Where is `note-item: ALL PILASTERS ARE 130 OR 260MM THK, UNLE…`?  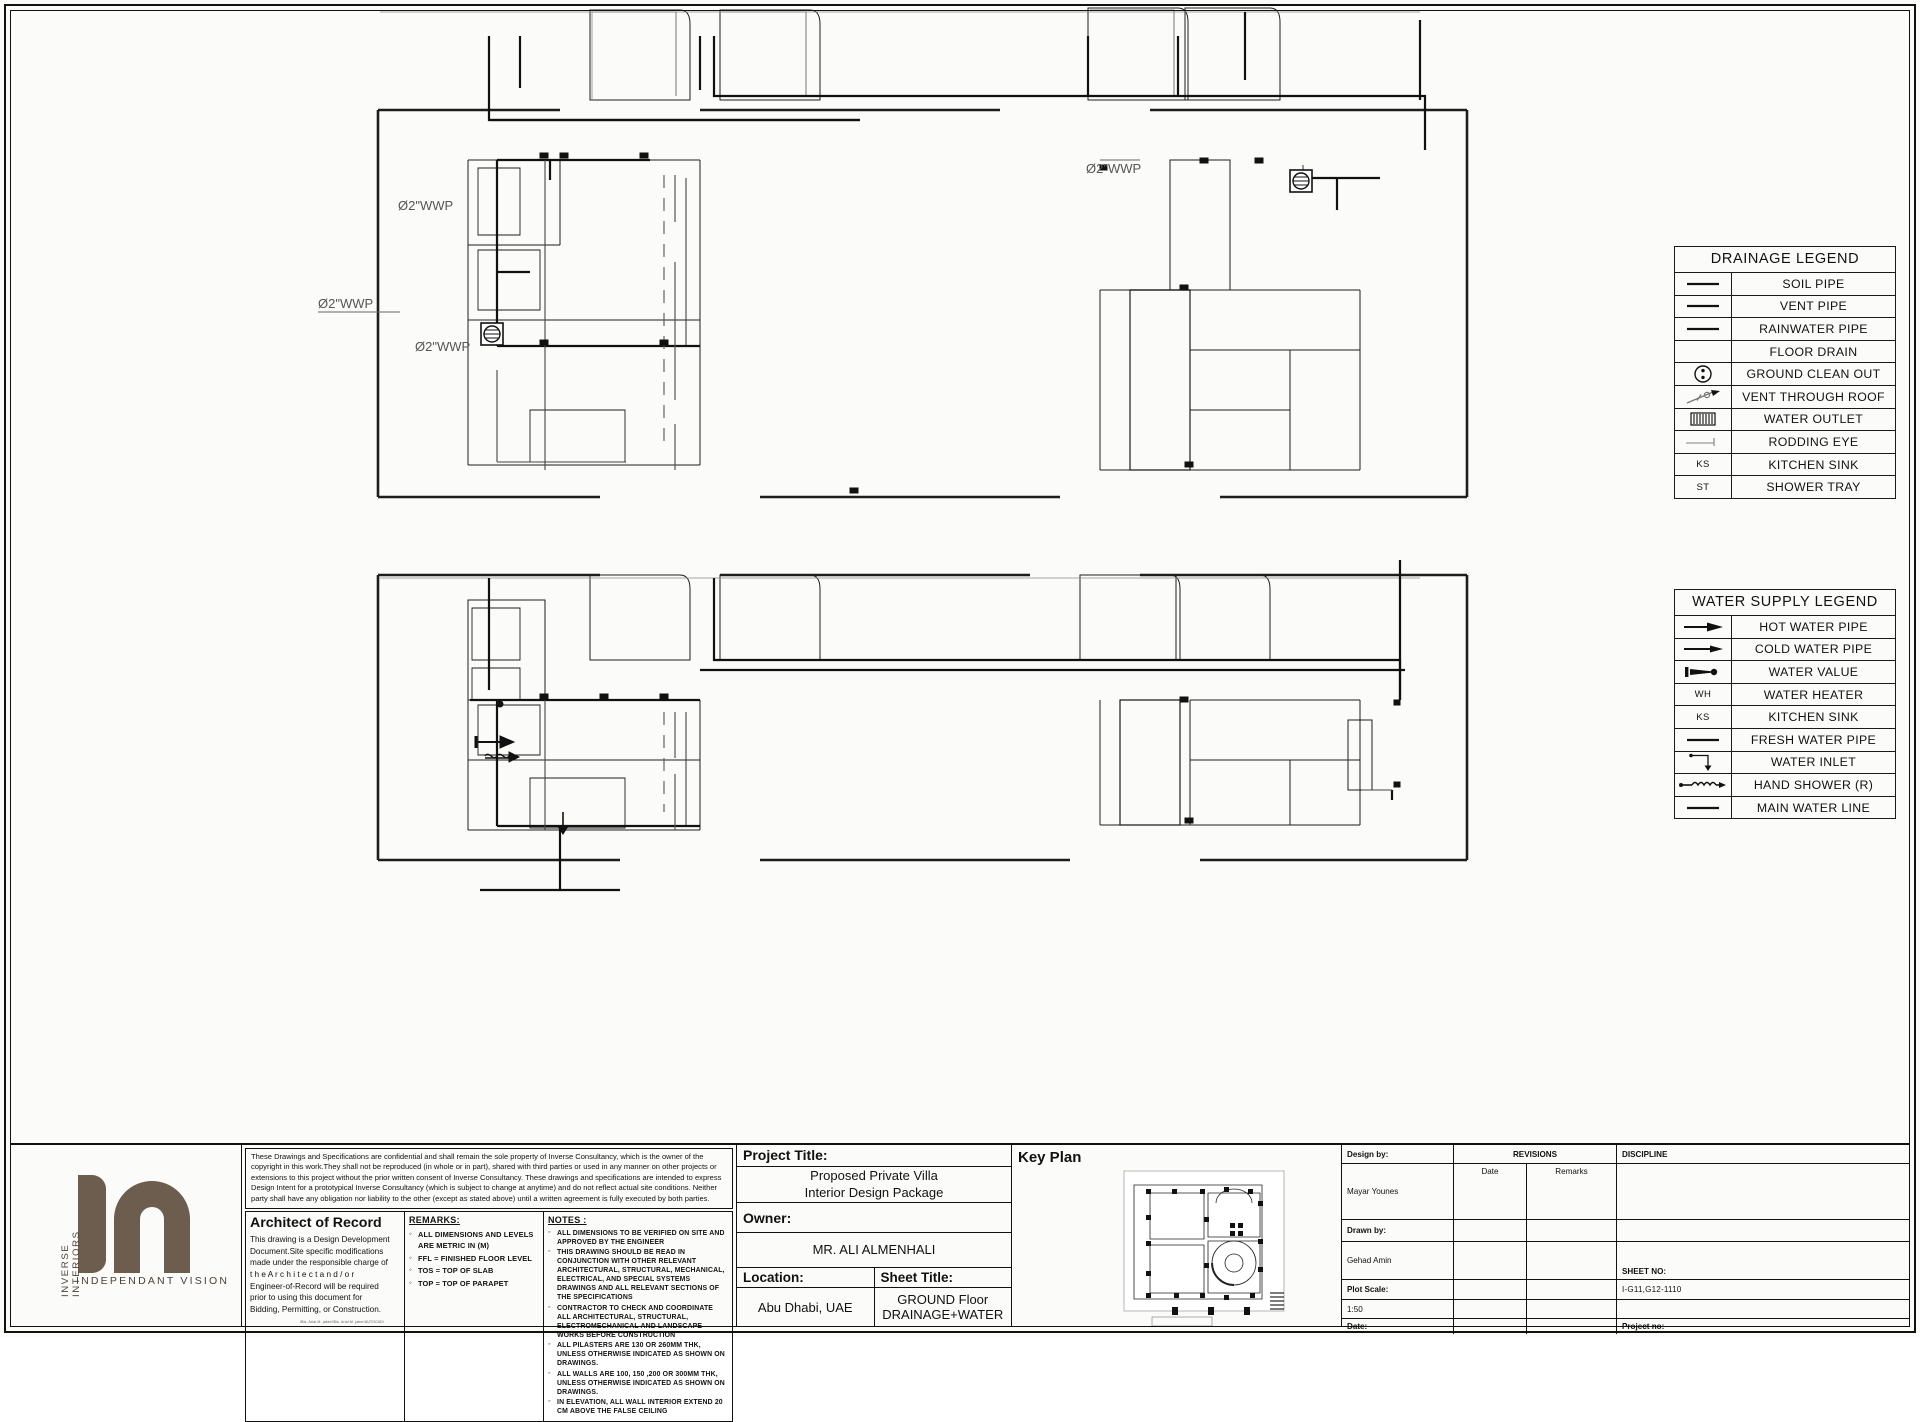 note-item: ALL PILASTERS ARE 130 OR 260MM THK, UNLE… is located at coordinates (638, 1355).